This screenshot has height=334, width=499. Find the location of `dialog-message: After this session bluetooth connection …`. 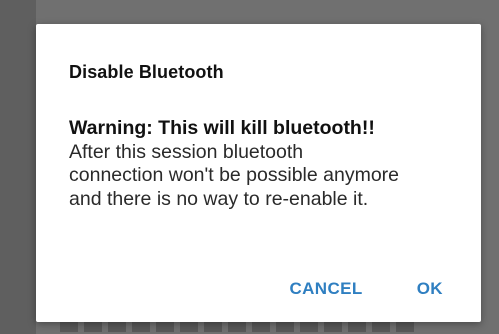

dialog-message: After this session bluetooth connection … is located at coordinates (234, 175).